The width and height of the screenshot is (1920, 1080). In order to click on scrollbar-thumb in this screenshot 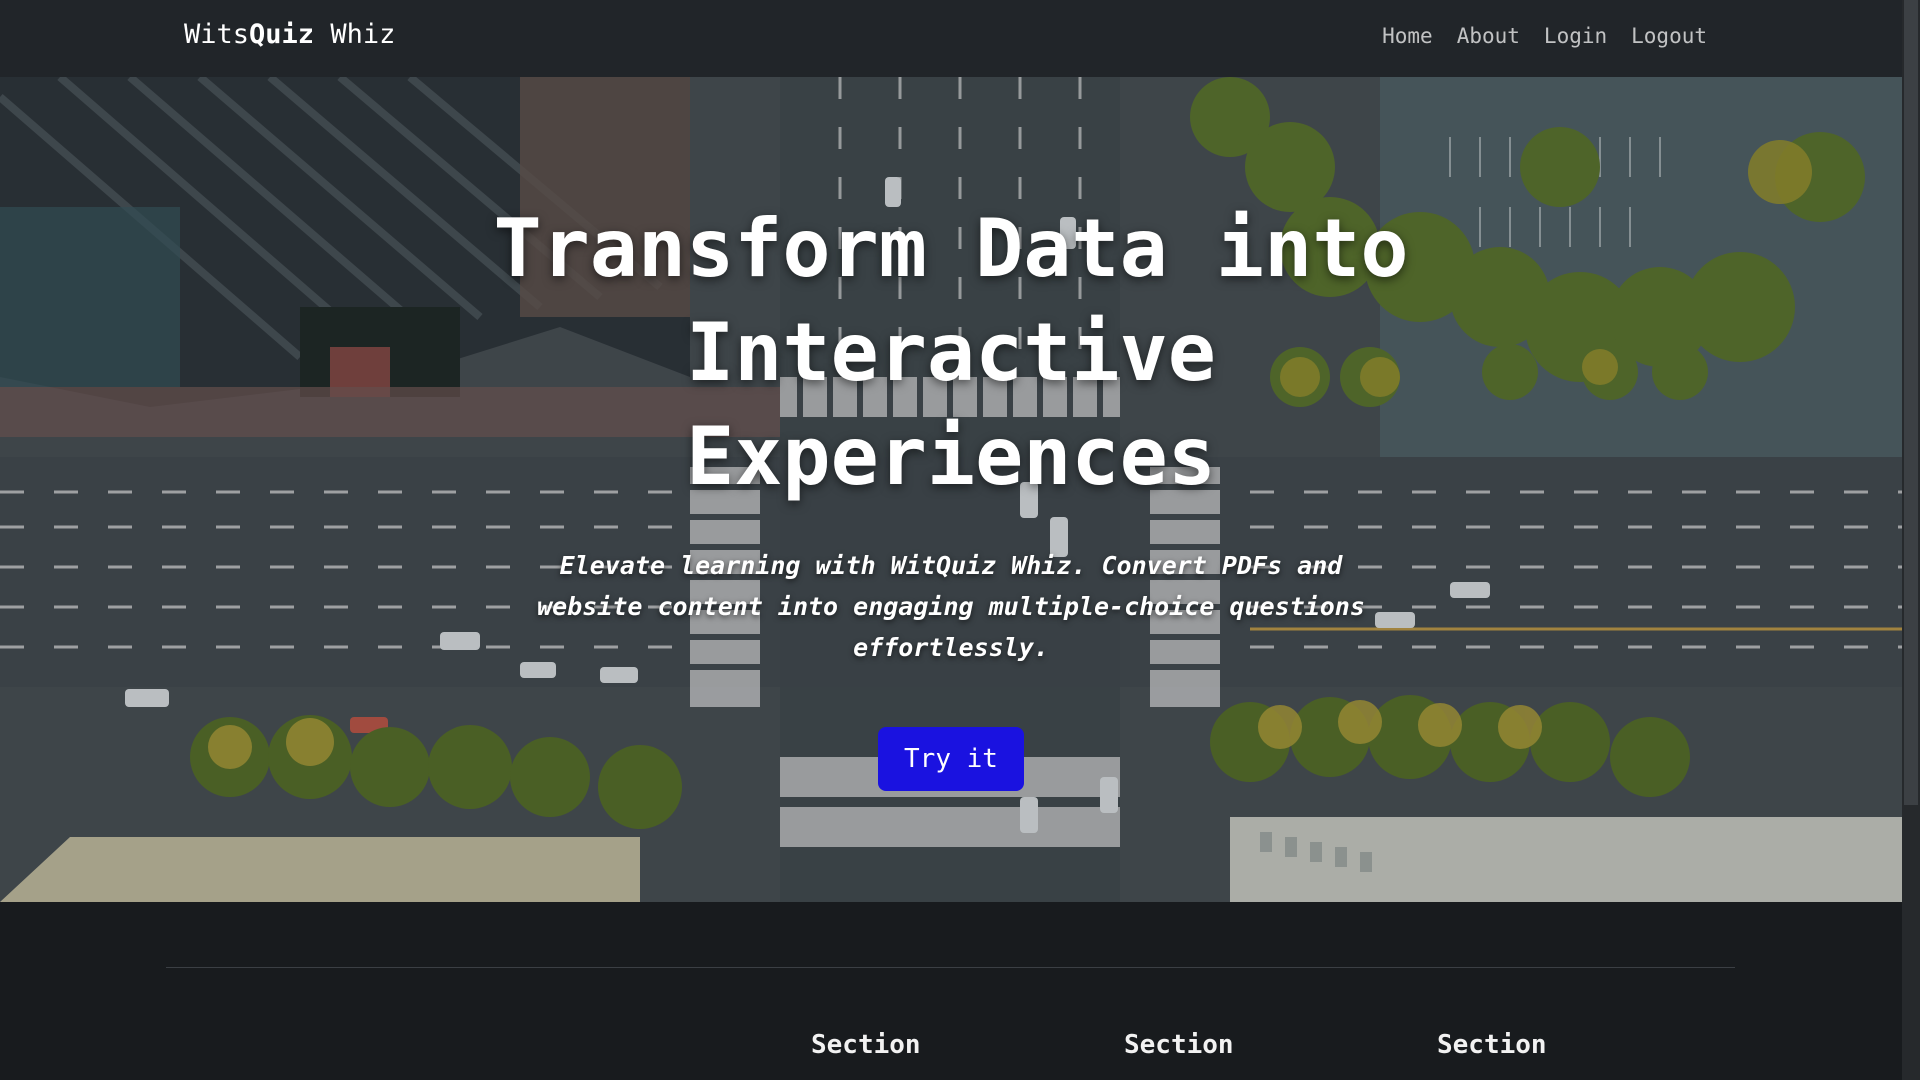, I will do `click(1911, 402)`.